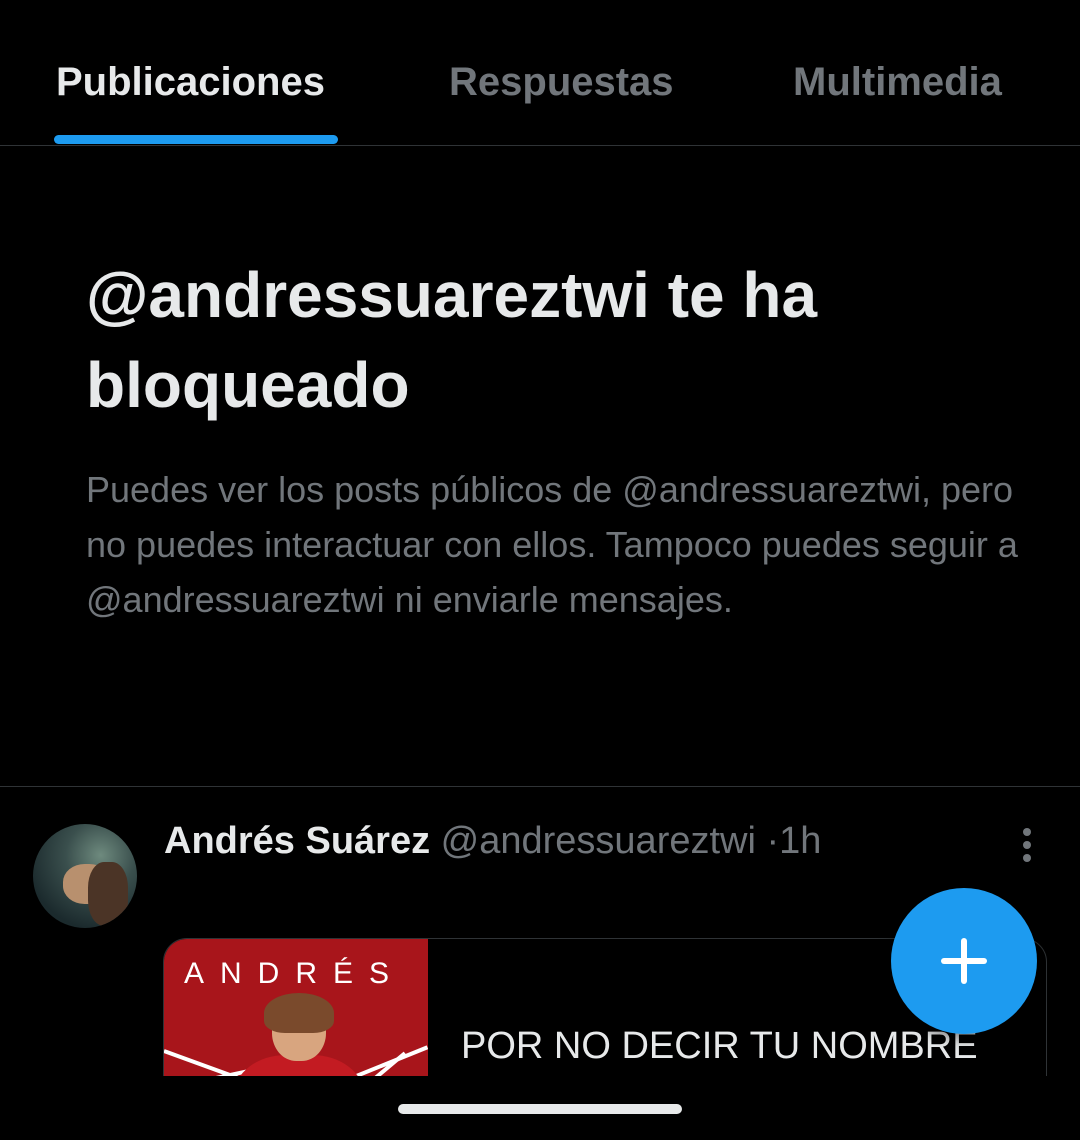 The image size is (1080, 1140). I want to click on plus-icon-stroke, so click(964, 961).